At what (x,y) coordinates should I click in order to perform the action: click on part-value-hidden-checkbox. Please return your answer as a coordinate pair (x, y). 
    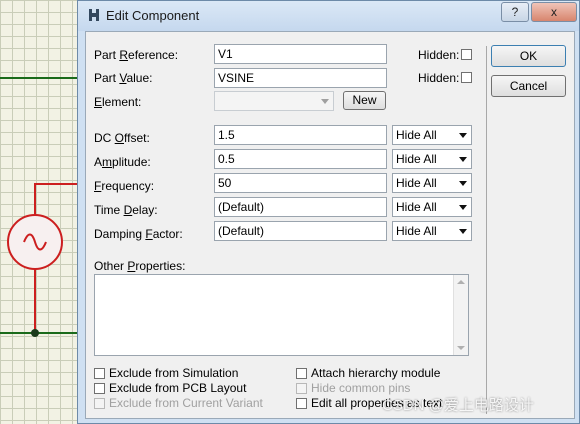
    Looking at the image, I should click on (466, 77).